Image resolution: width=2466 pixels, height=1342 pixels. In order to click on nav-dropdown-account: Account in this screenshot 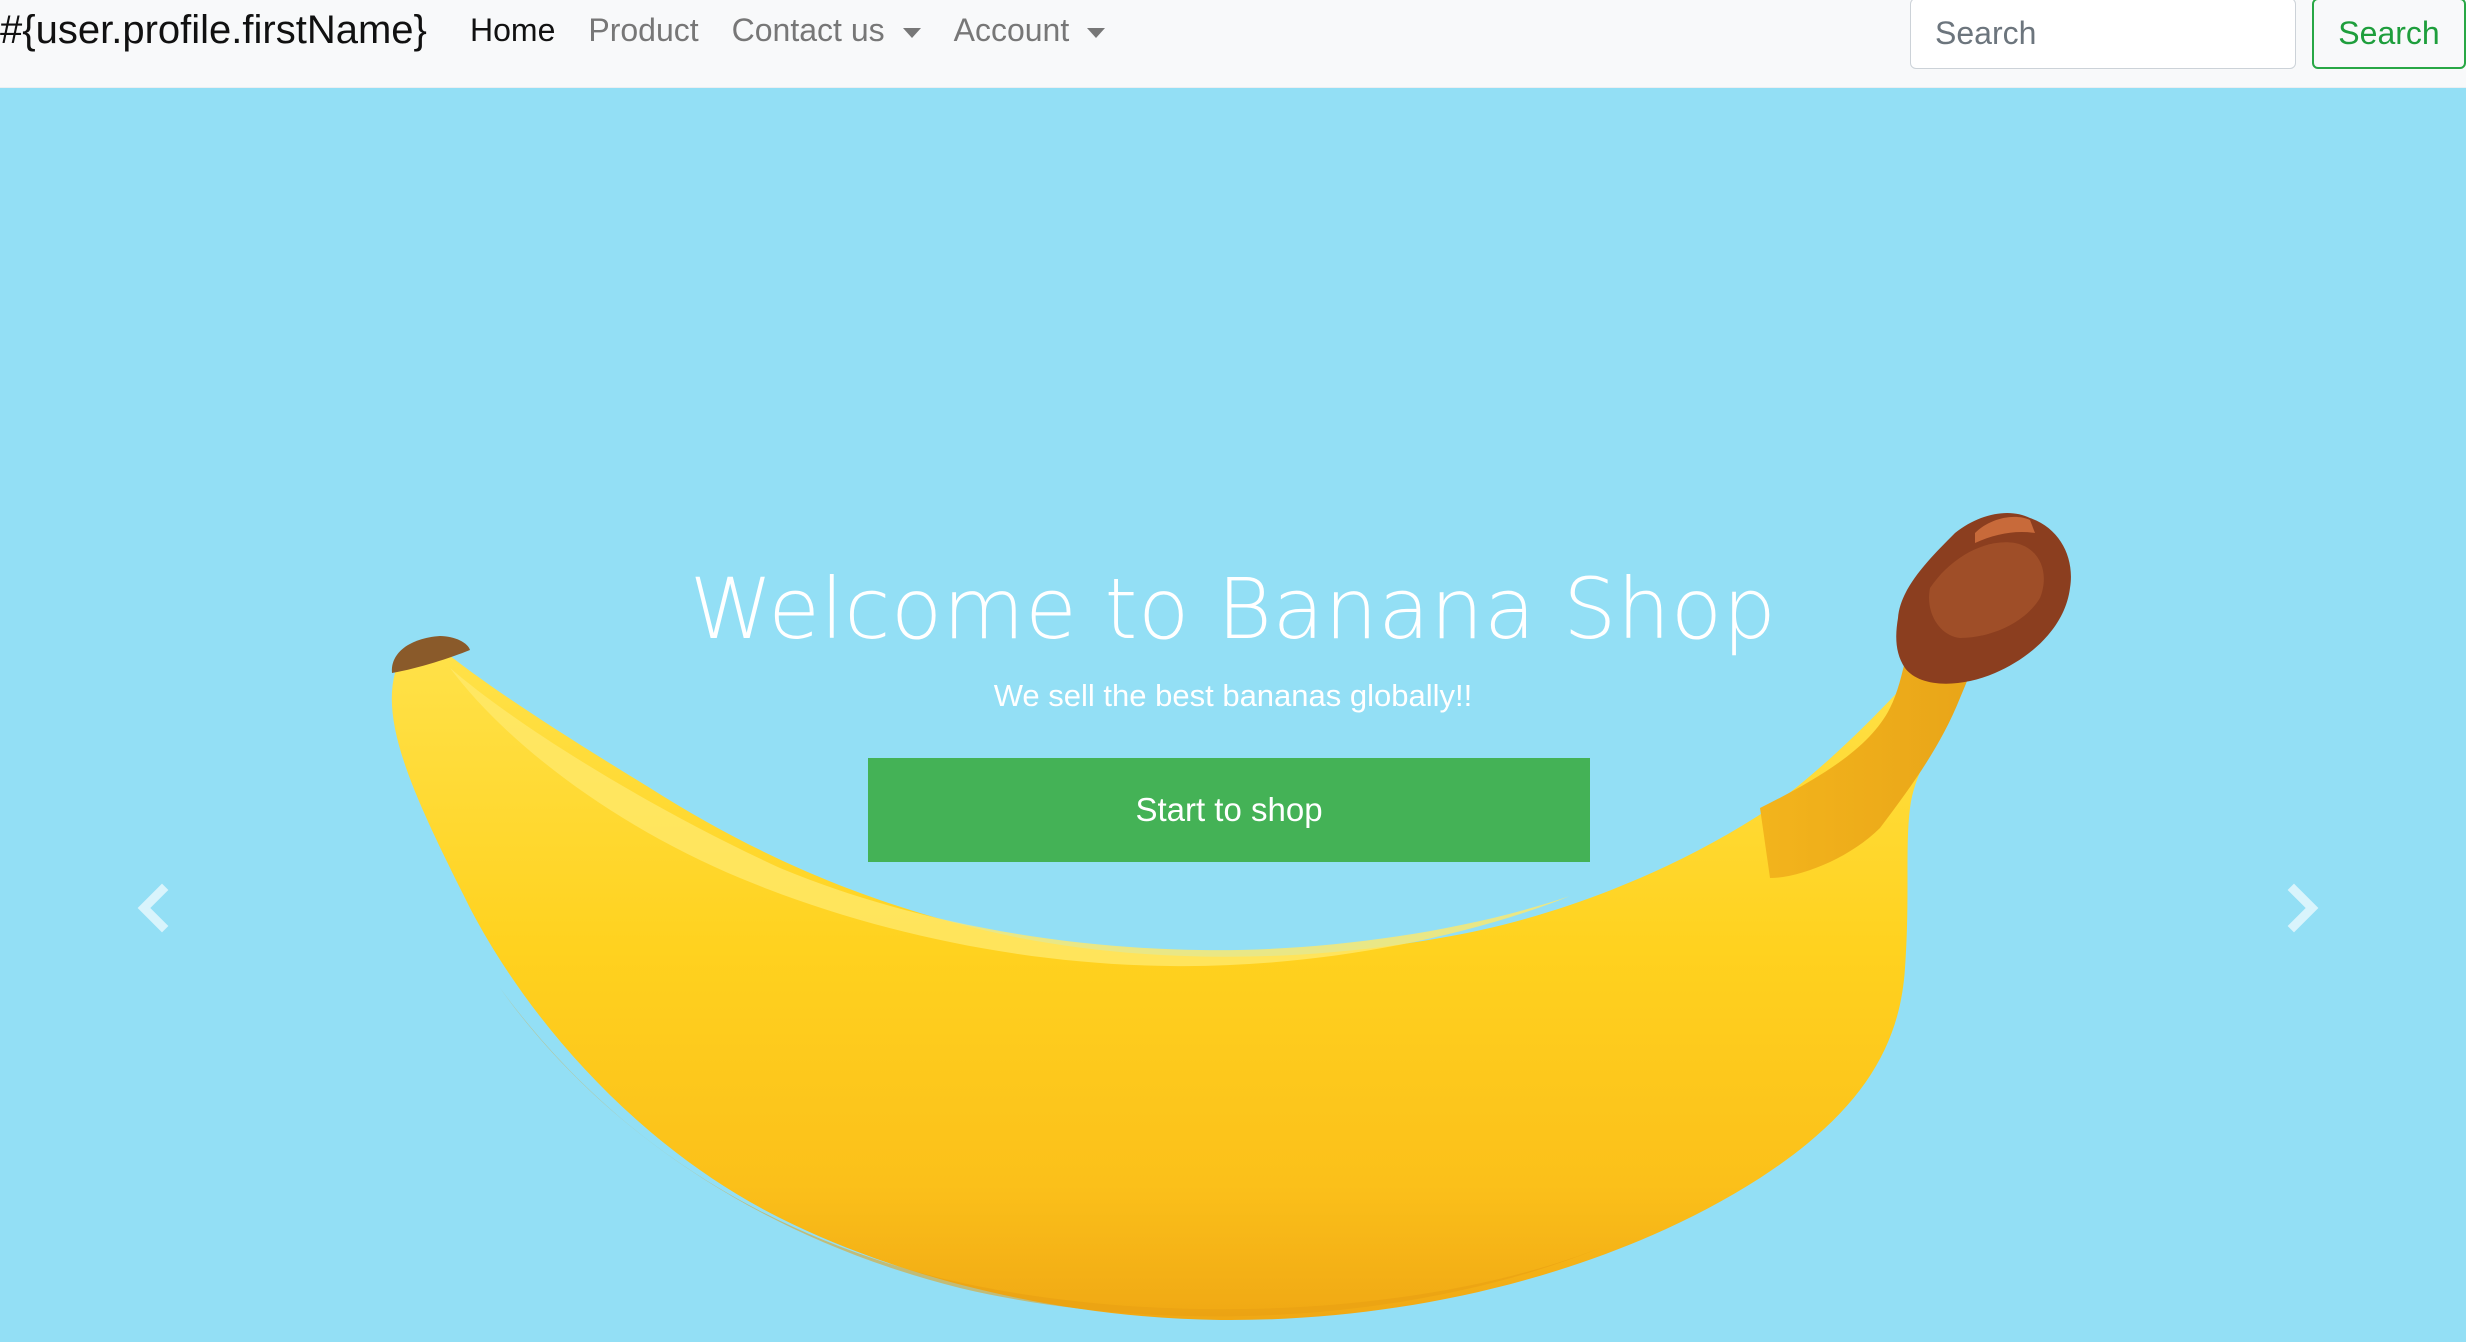, I will do `click(1030, 30)`.